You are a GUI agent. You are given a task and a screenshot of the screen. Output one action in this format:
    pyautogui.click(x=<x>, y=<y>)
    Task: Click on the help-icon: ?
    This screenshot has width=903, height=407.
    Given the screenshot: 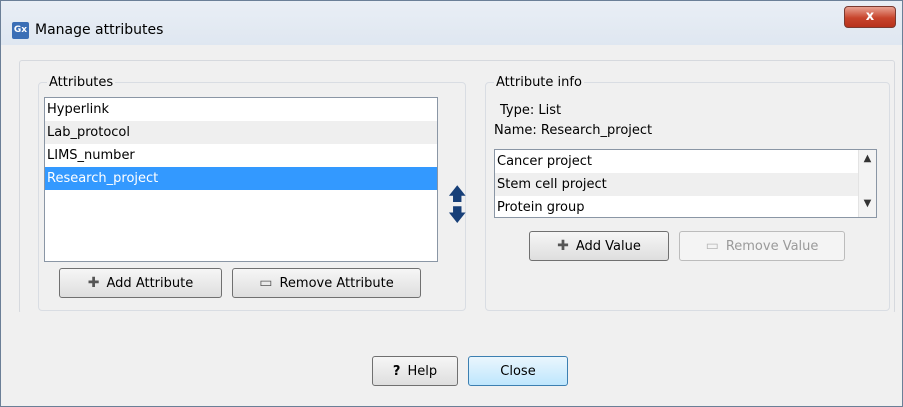 What is the action you would take?
    pyautogui.click(x=396, y=371)
    